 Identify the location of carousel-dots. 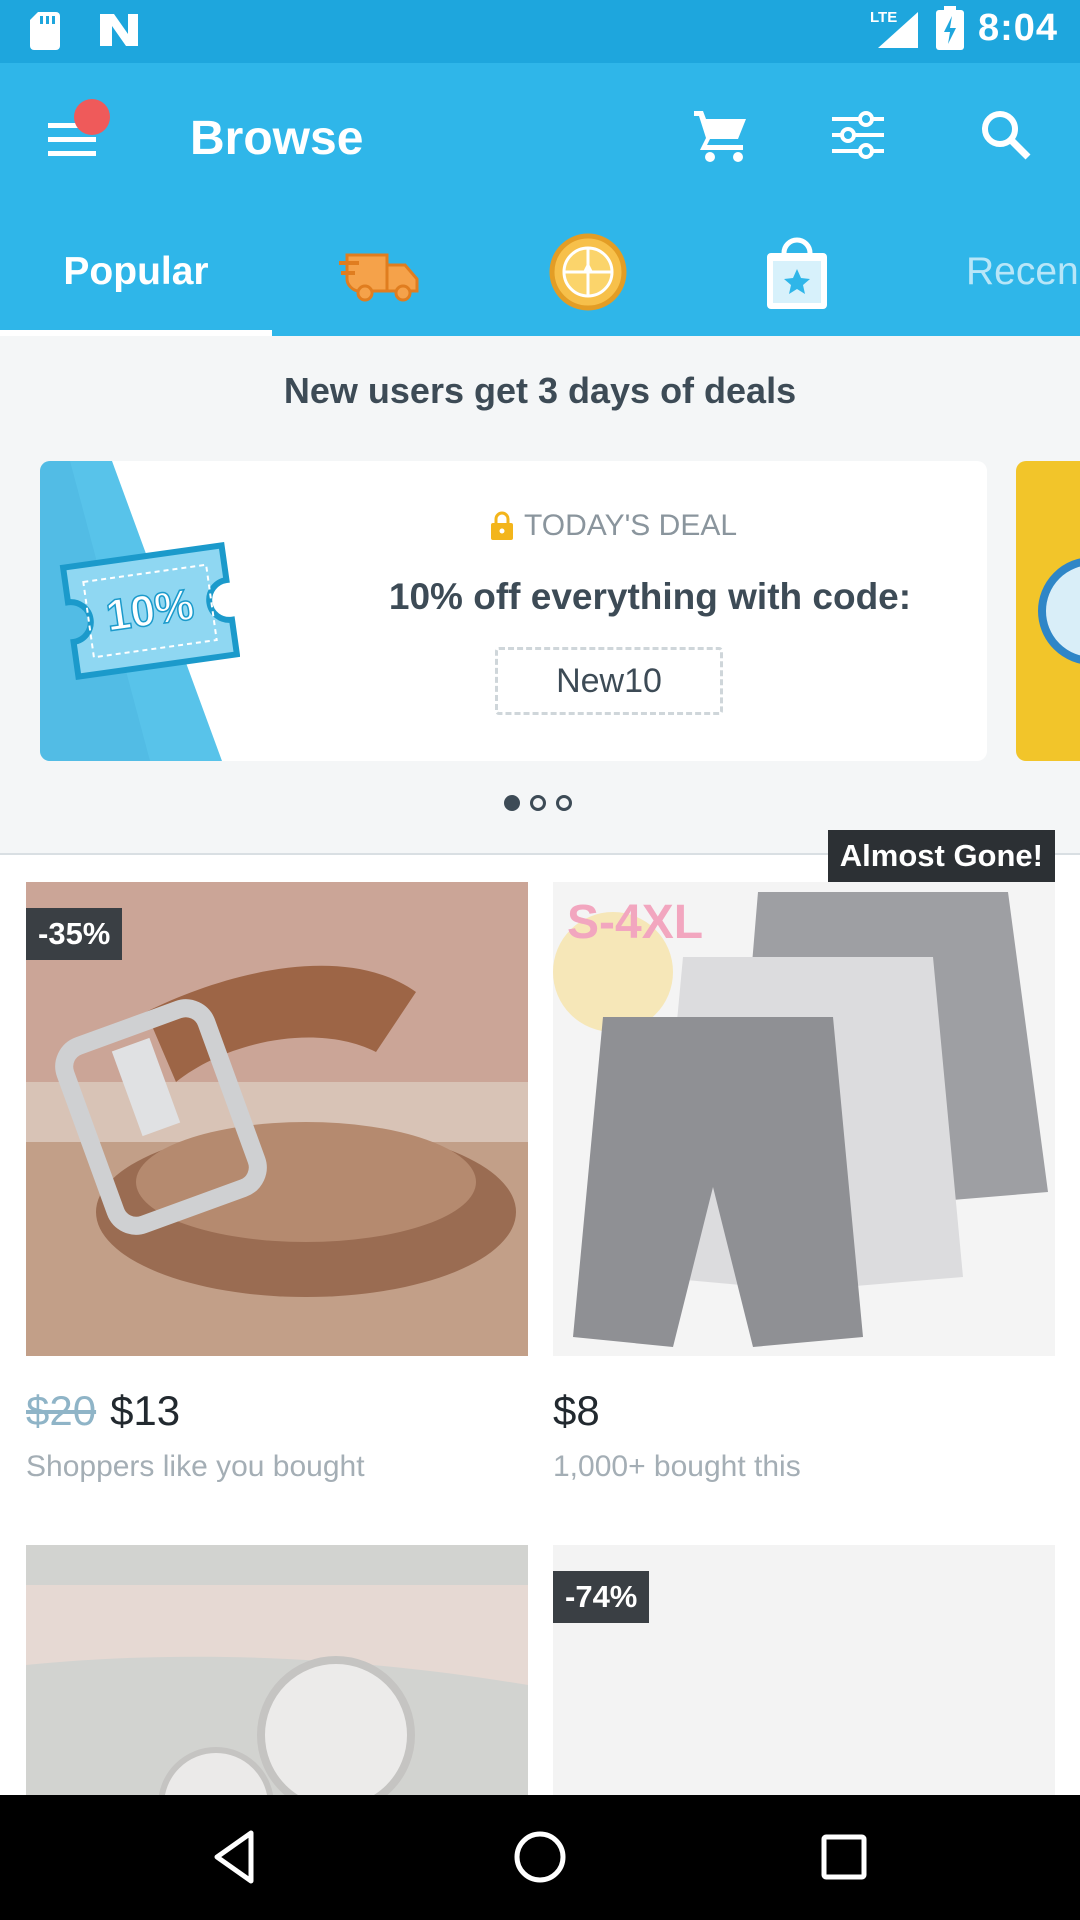
(538, 803).